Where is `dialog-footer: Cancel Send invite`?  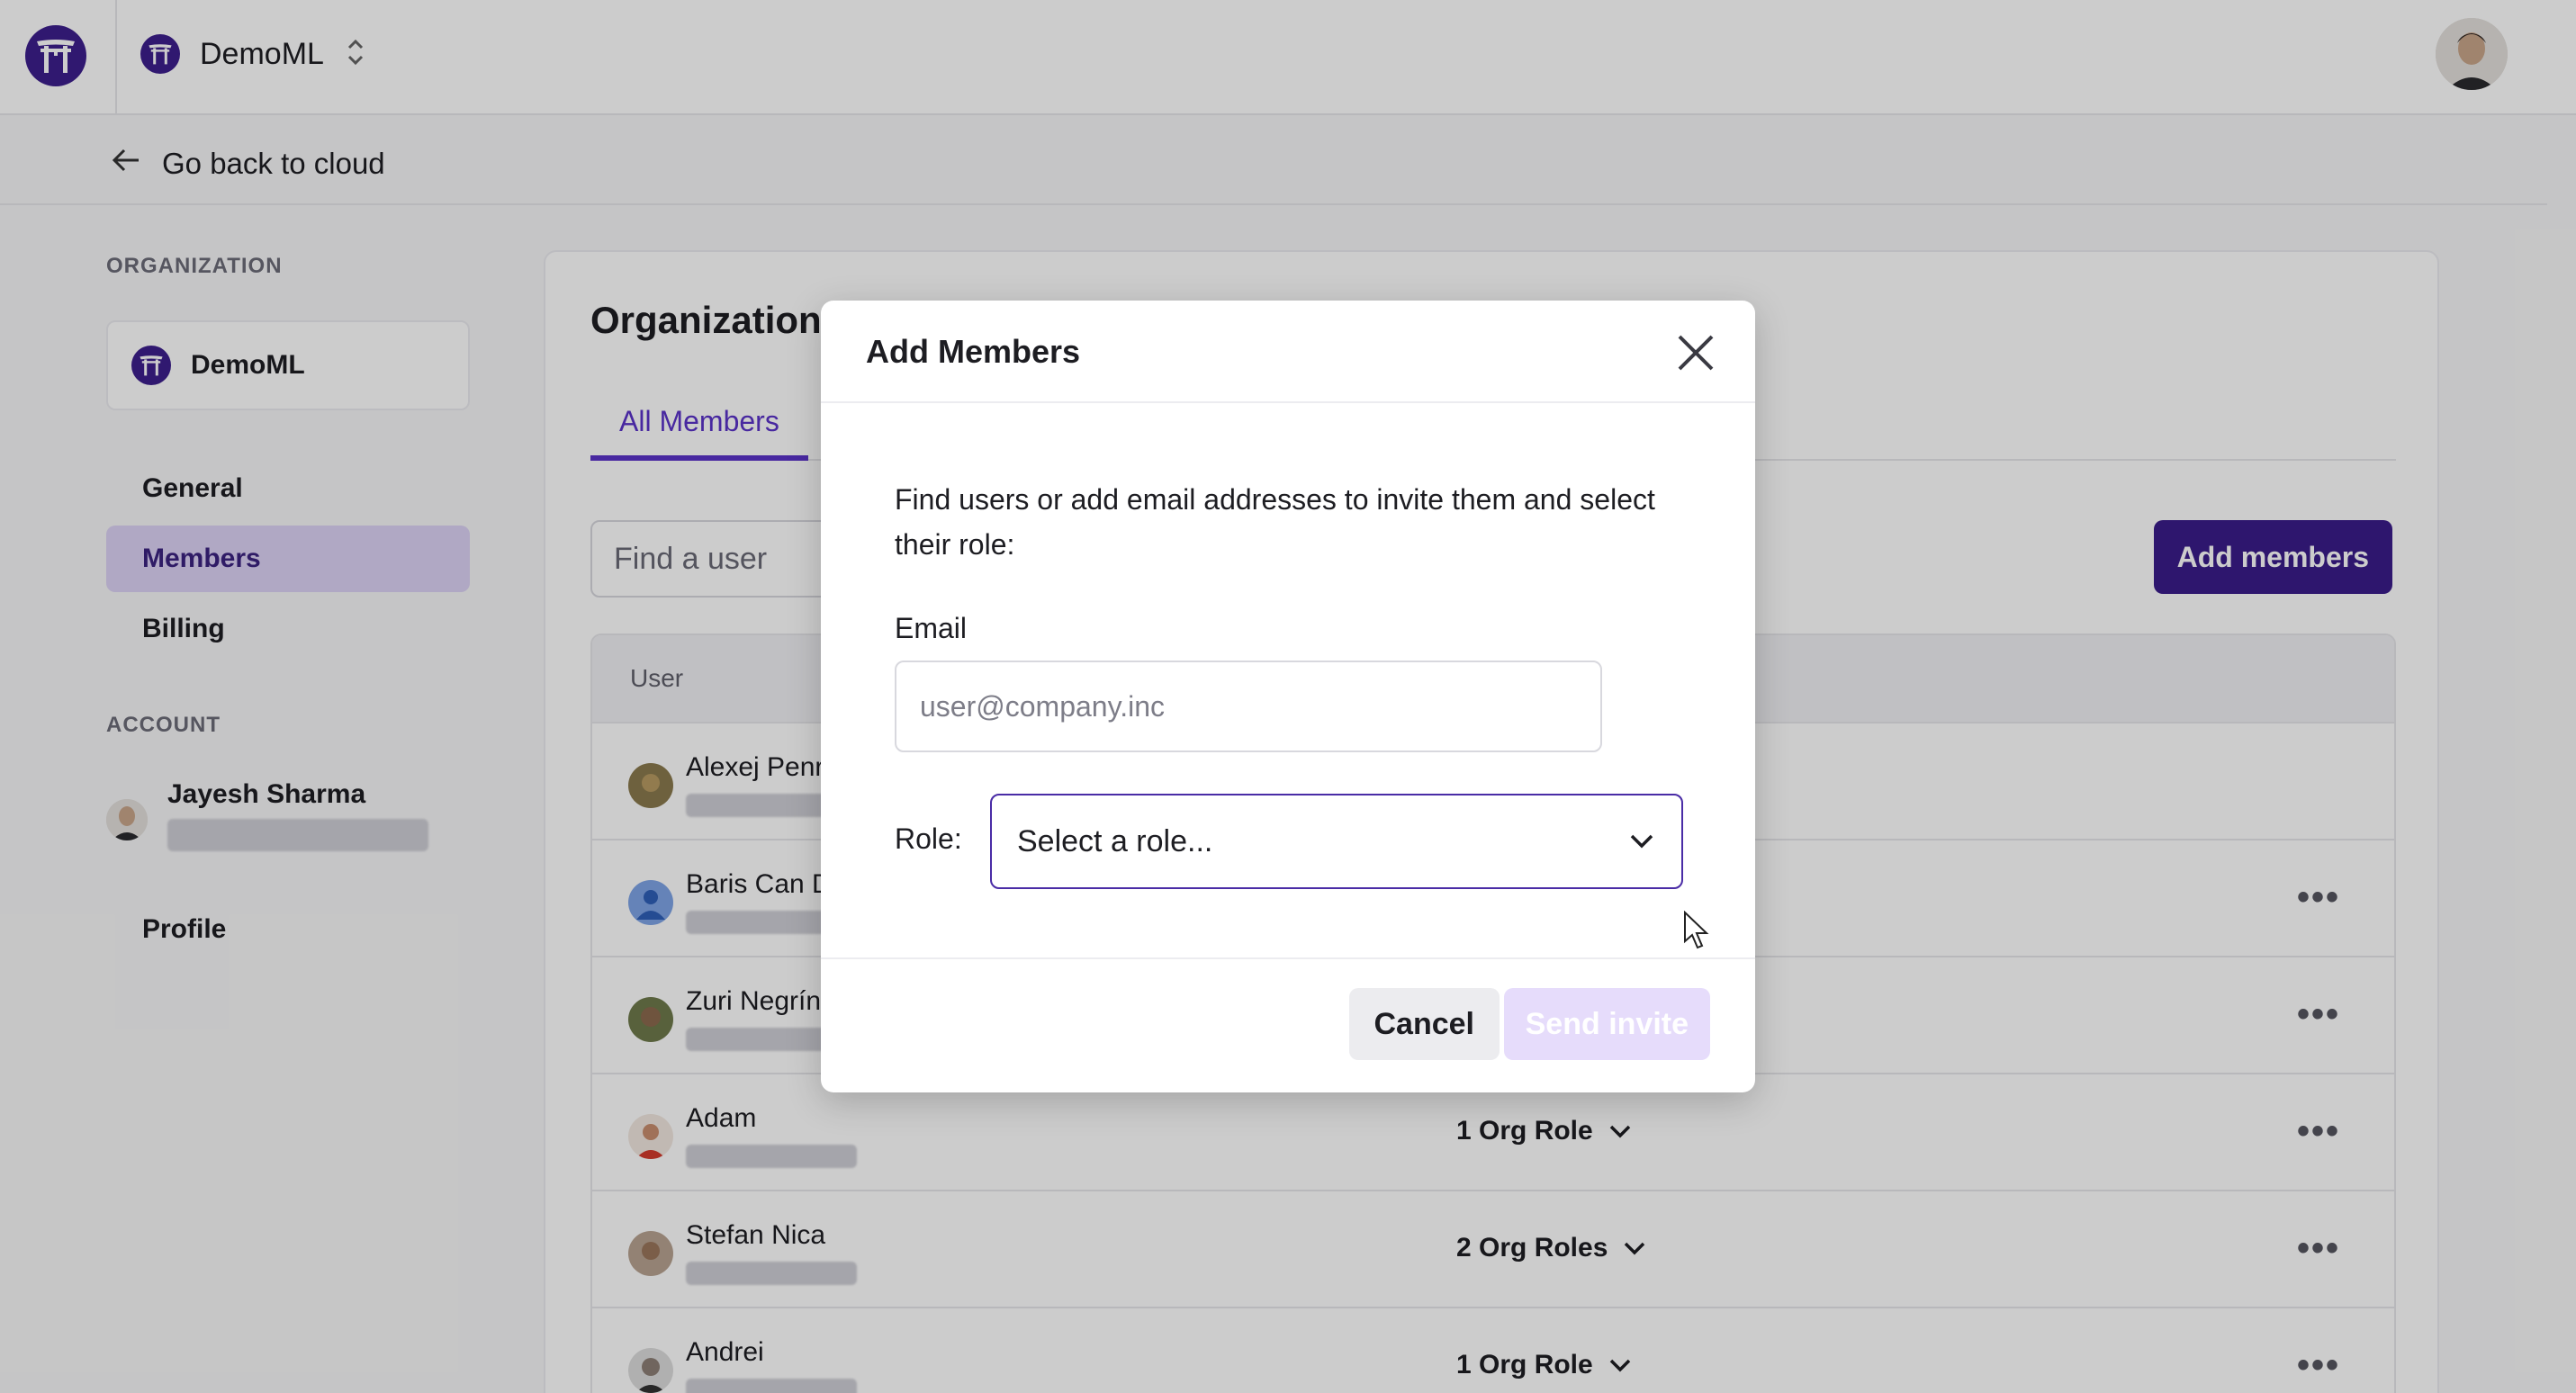
dialog-footer: Cancel Send invite is located at coordinates (1288, 1024).